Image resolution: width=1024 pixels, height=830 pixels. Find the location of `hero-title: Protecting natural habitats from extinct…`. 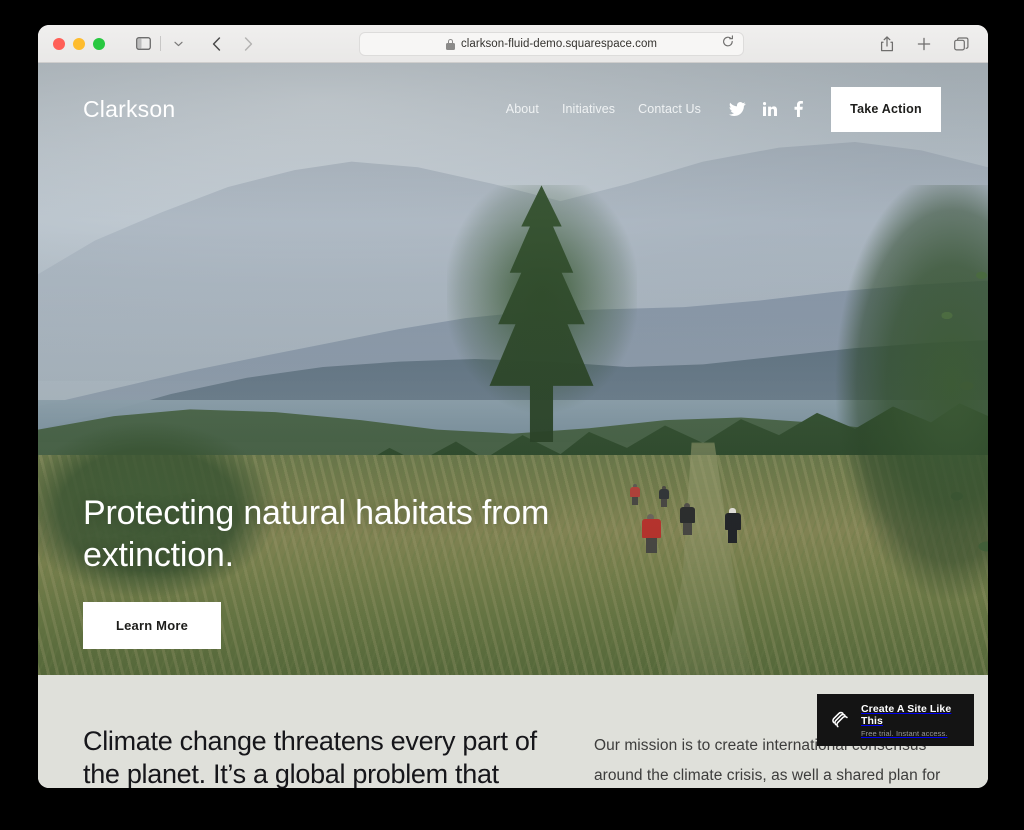

hero-title: Protecting natural habitats from extinct… is located at coordinates (316, 534).